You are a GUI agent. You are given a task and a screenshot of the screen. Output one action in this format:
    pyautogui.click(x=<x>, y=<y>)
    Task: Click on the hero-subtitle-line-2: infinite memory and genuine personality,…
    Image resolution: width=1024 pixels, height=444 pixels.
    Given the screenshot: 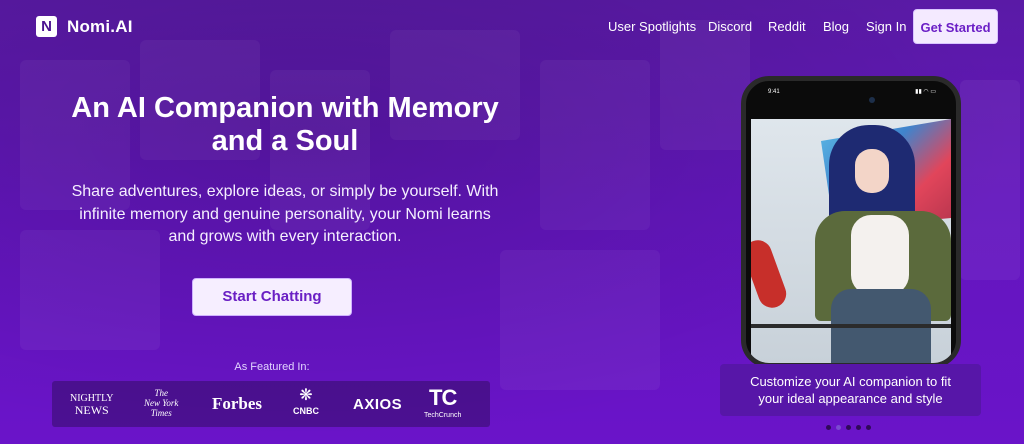 What is the action you would take?
    pyautogui.click(x=285, y=214)
    